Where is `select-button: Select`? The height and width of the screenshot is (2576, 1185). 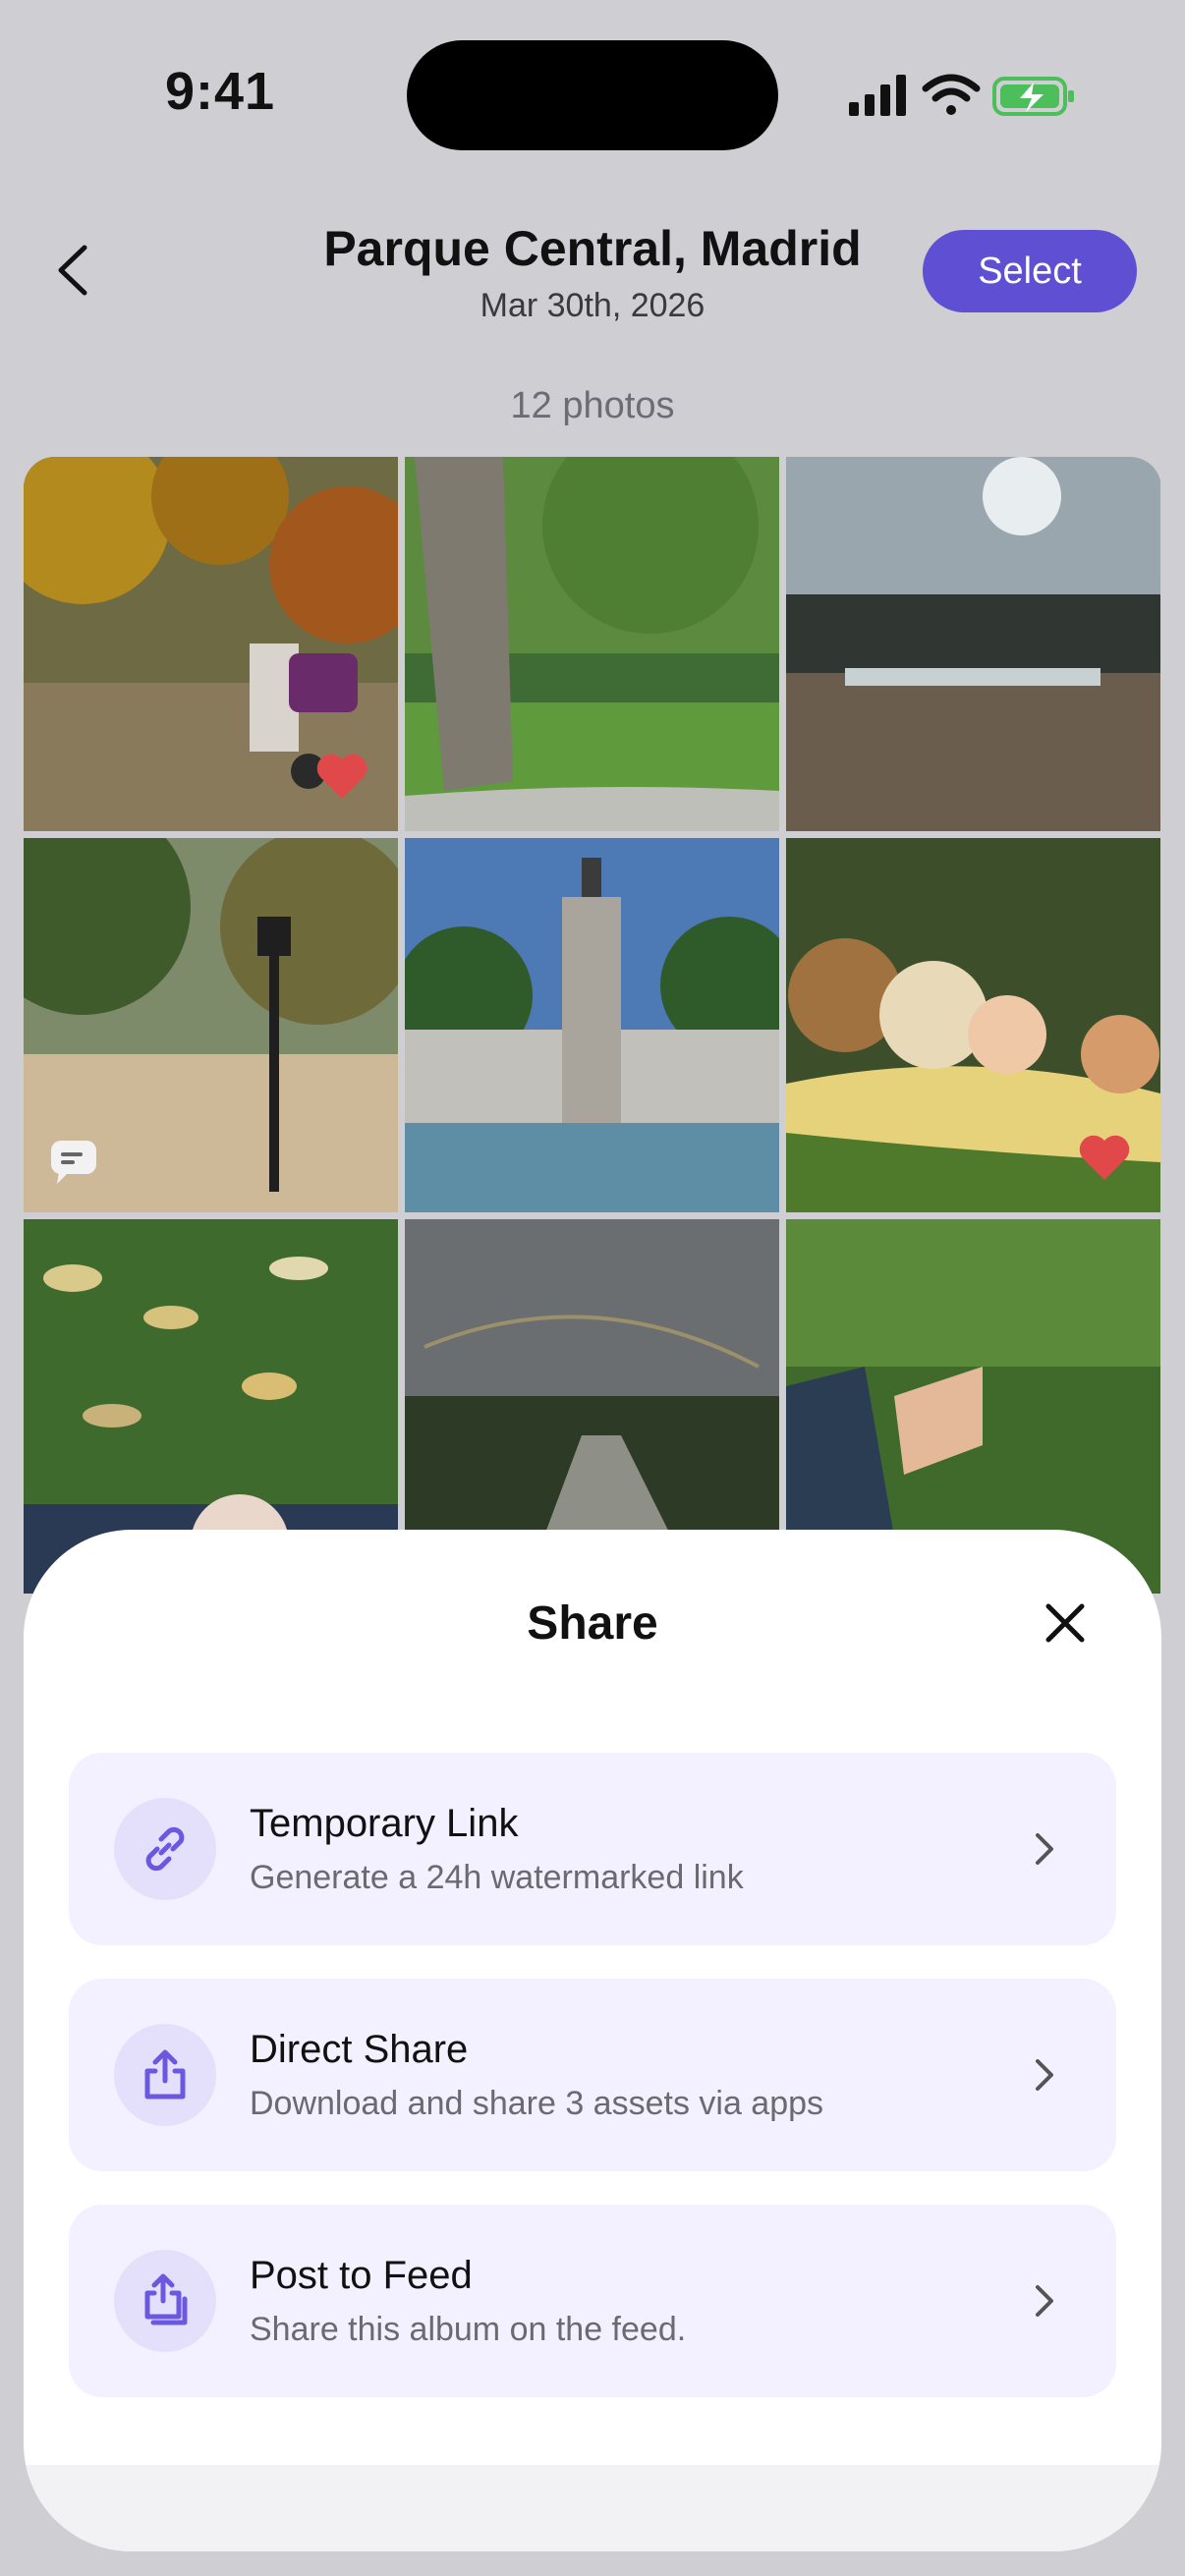
select-button: Select is located at coordinates (1030, 271).